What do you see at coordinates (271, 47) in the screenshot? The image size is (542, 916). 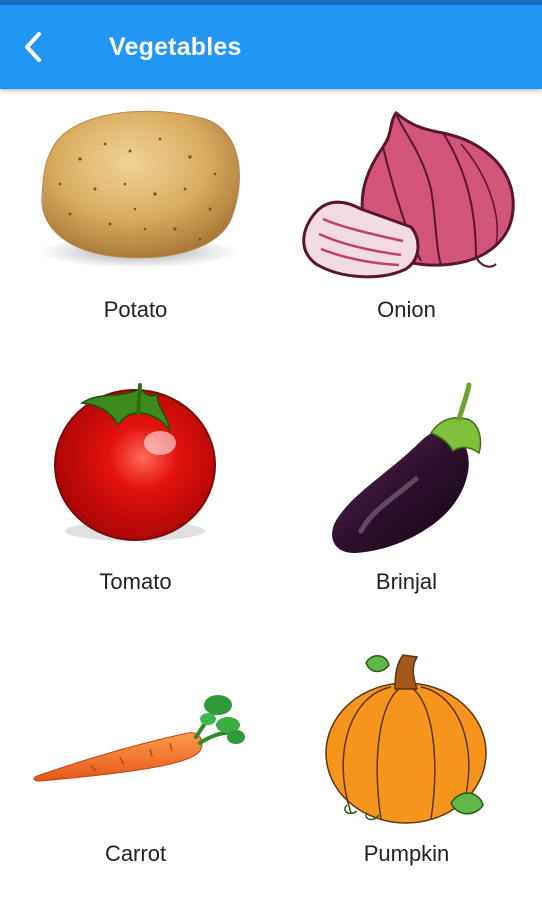 I see `app-bar: Vegetables` at bounding box center [271, 47].